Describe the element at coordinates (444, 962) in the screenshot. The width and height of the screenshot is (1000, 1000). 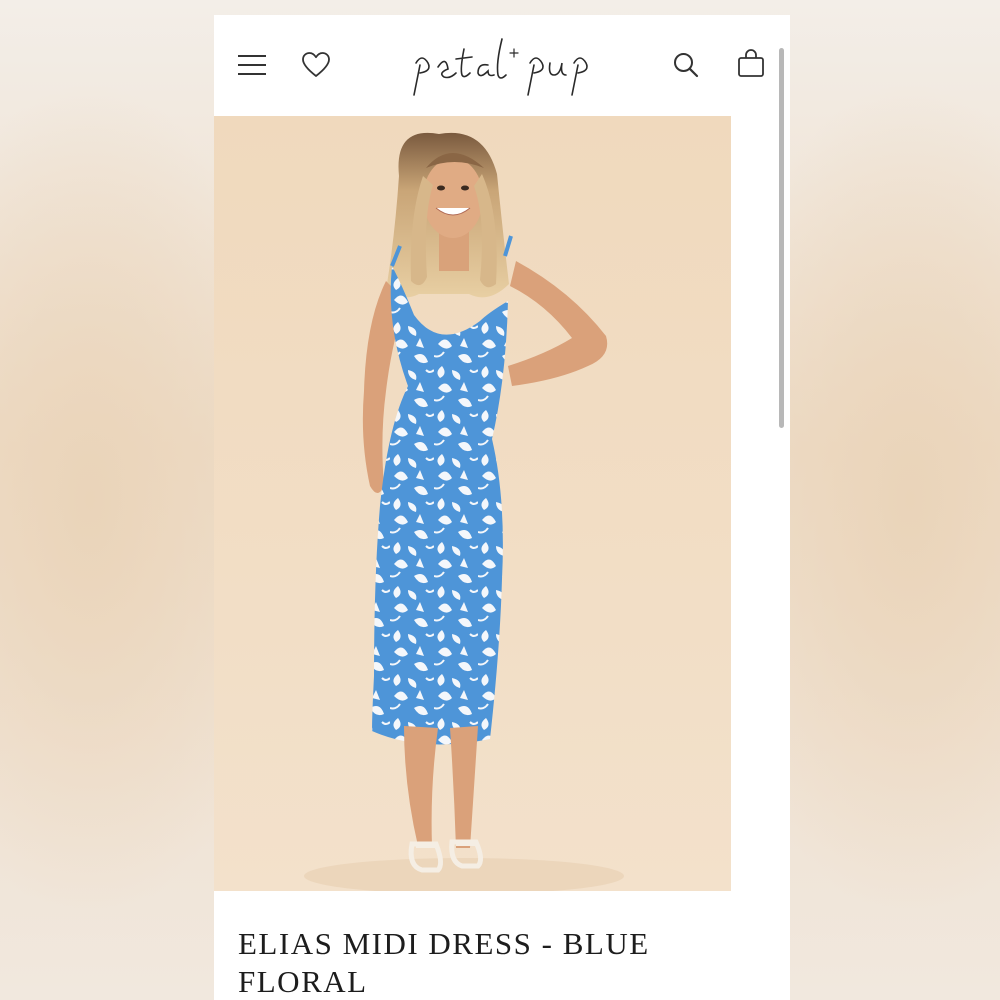
I see `product-title: ELIAS MIDI DRESS - BLUE FLORAL` at that location.